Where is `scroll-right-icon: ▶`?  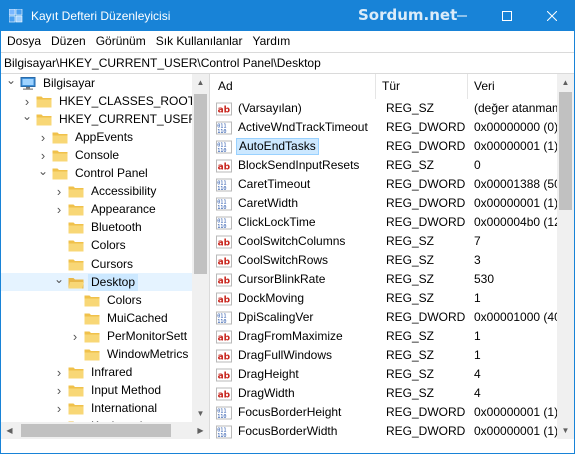 scroll-right-icon: ▶ is located at coordinates (200, 430).